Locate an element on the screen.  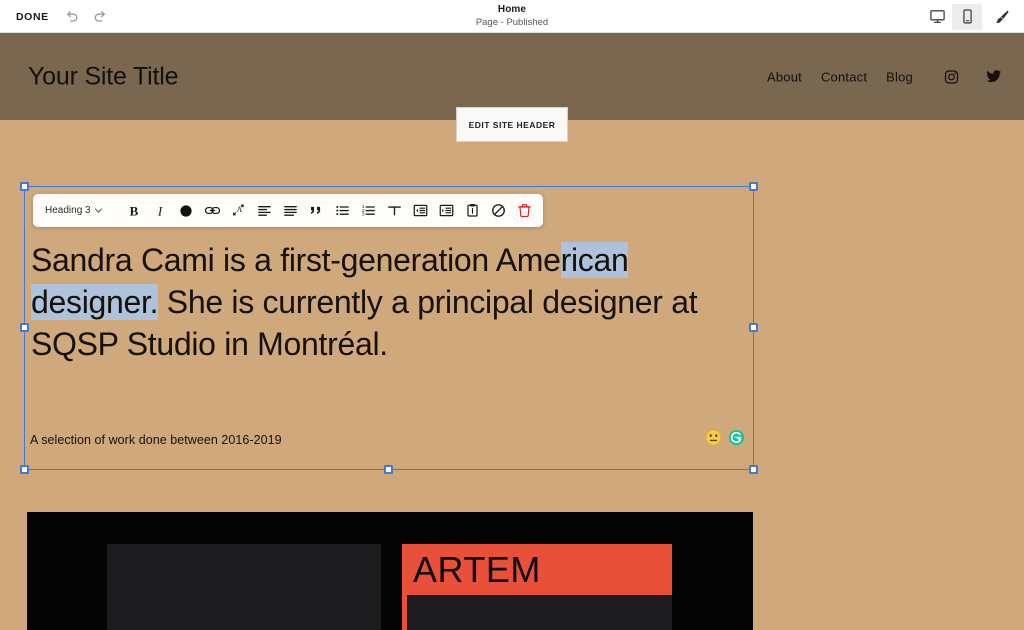
emoji-face-icon is located at coordinates (713, 437).